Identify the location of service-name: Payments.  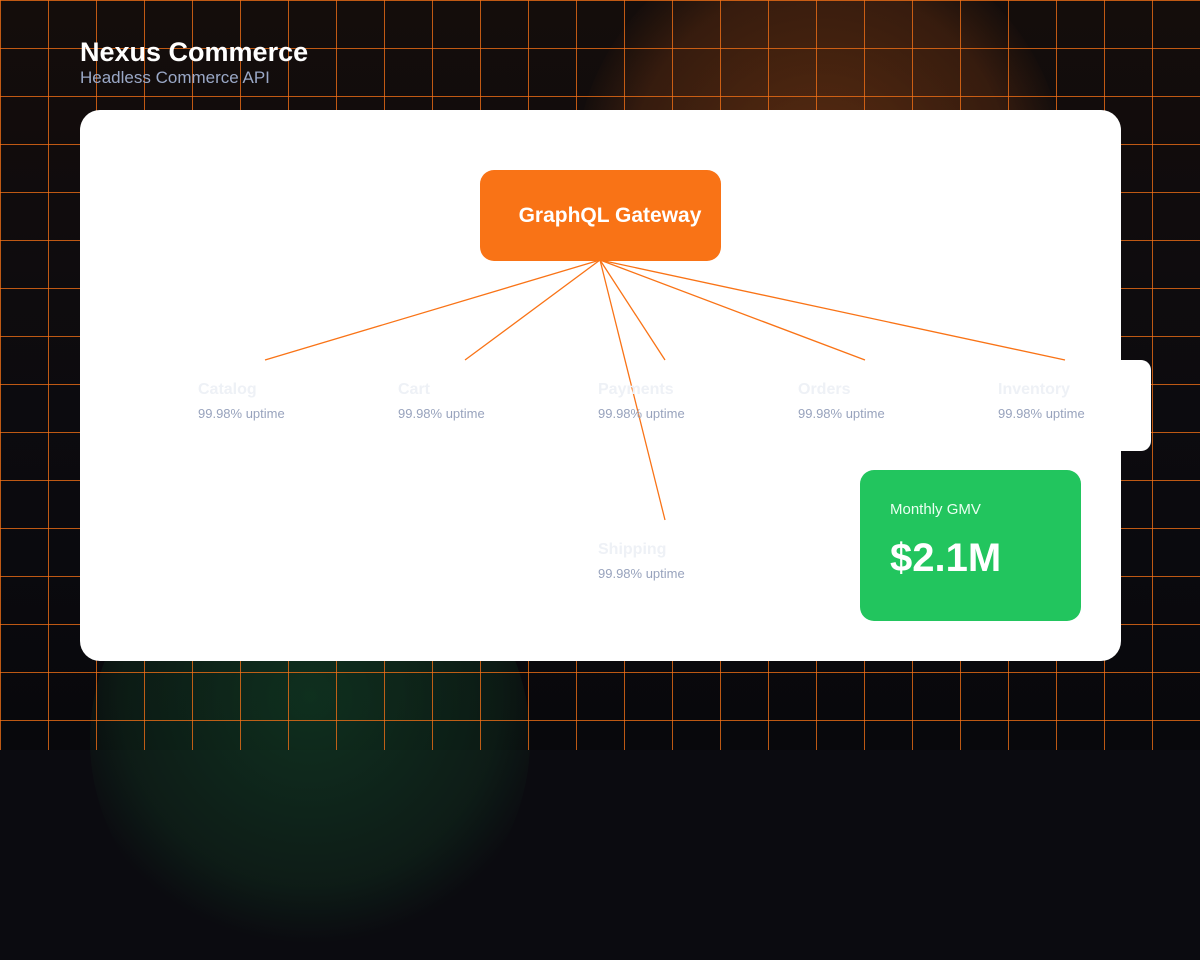
(636, 389).